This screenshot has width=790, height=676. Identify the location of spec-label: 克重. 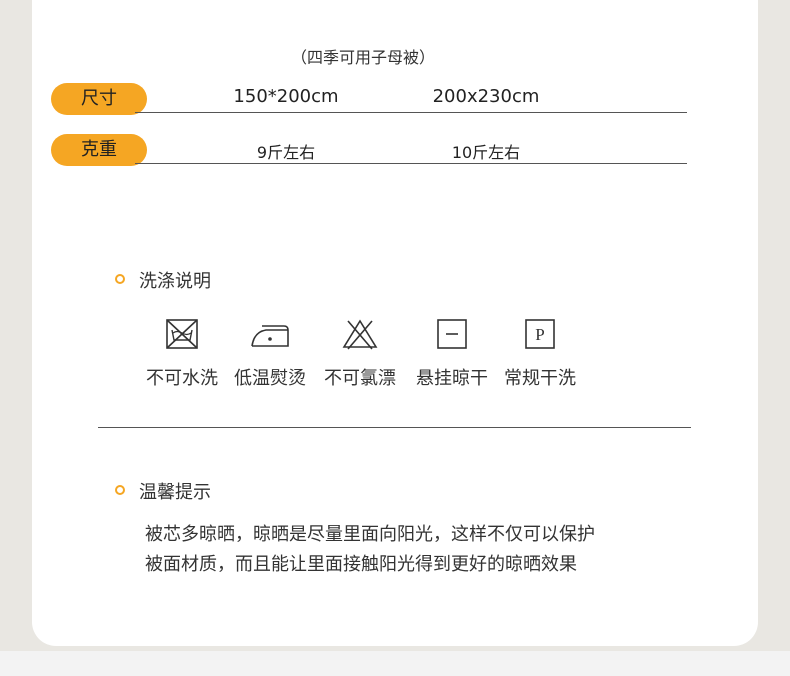
(99, 150).